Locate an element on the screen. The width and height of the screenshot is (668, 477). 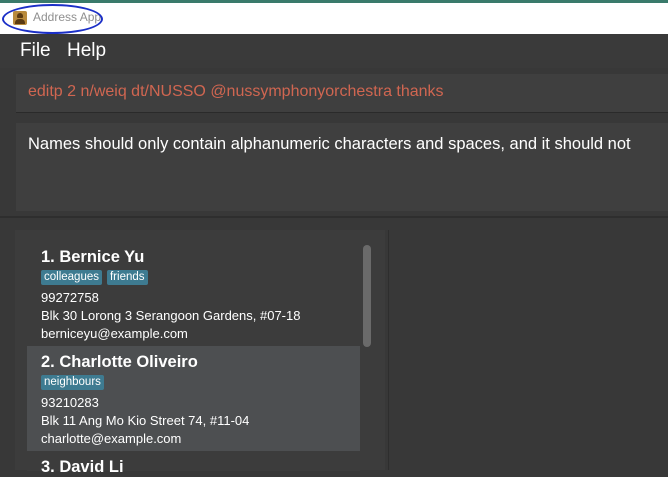
tag-list: neighbours is located at coordinates (72, 382).